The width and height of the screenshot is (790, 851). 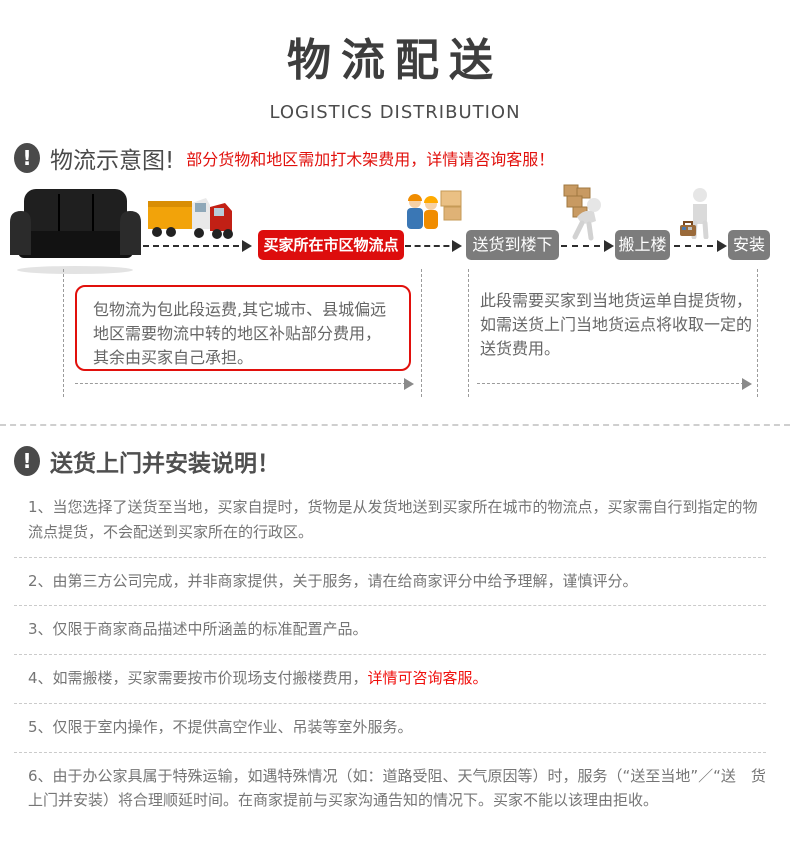 I want to click on diagram-heading-note: 部分货物和地区需加打木架费用，详情请咨询客服！, so click(x=370, y=159).